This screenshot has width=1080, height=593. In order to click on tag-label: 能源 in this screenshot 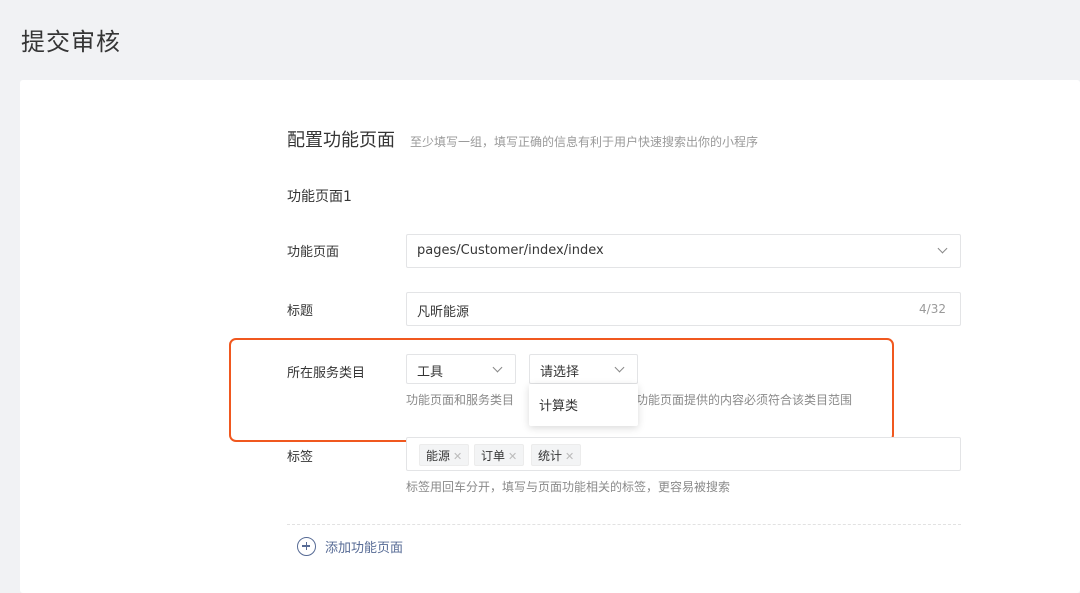, I will do `click(438, 456)`.